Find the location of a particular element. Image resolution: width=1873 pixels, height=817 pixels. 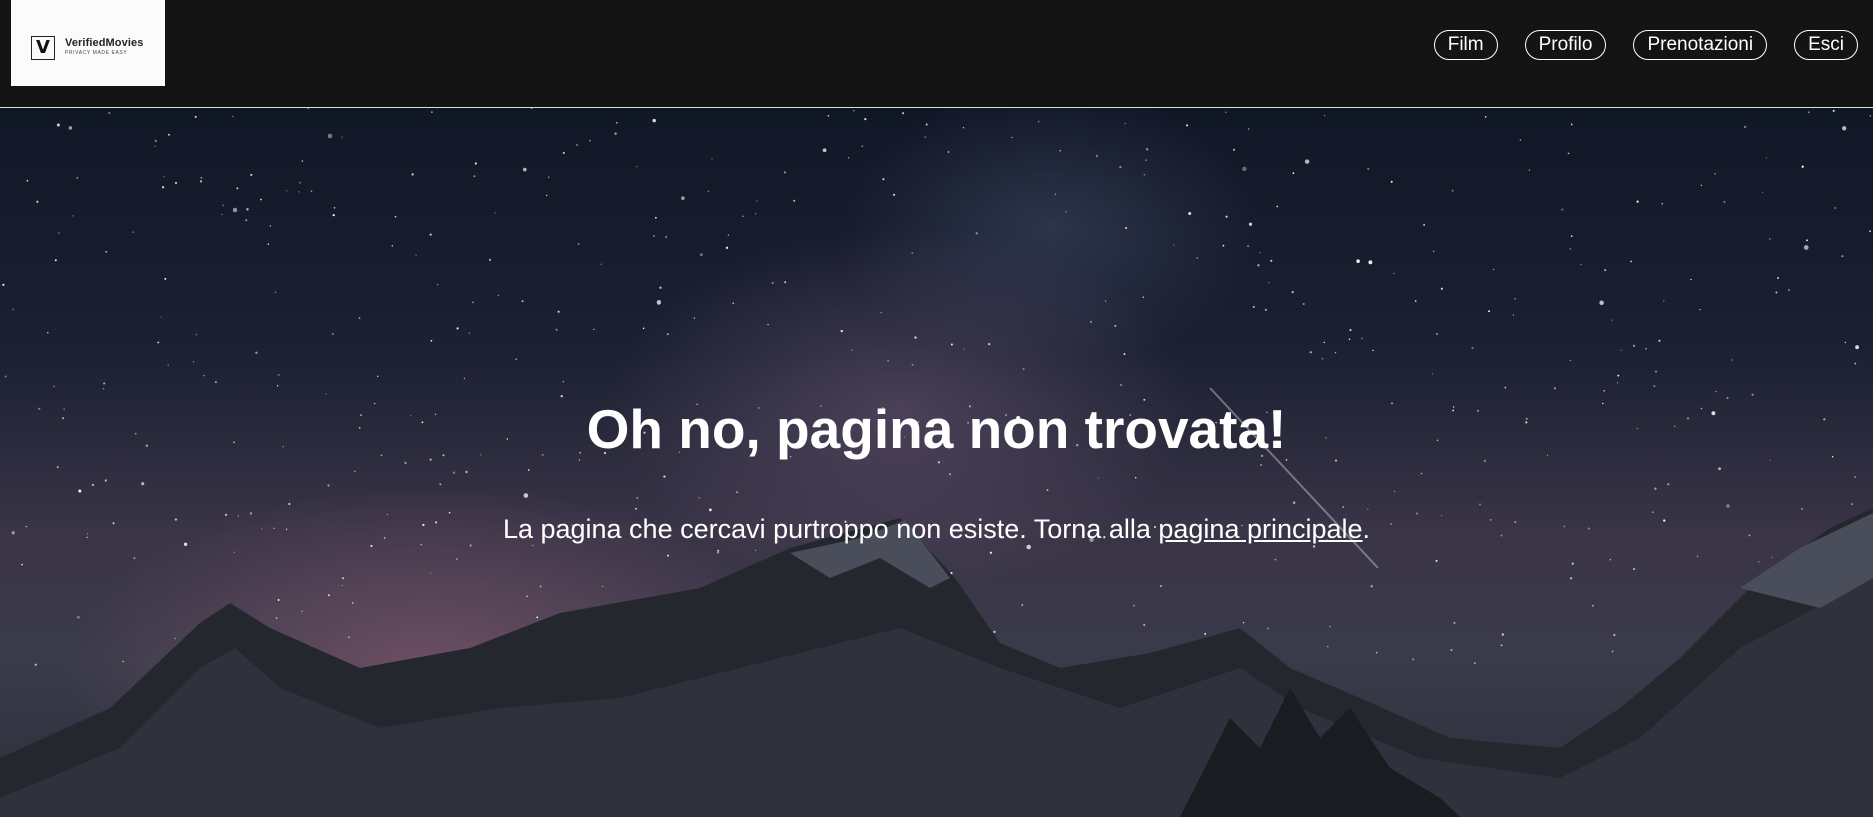

message-end: . is located at coordinates (1366, 529).